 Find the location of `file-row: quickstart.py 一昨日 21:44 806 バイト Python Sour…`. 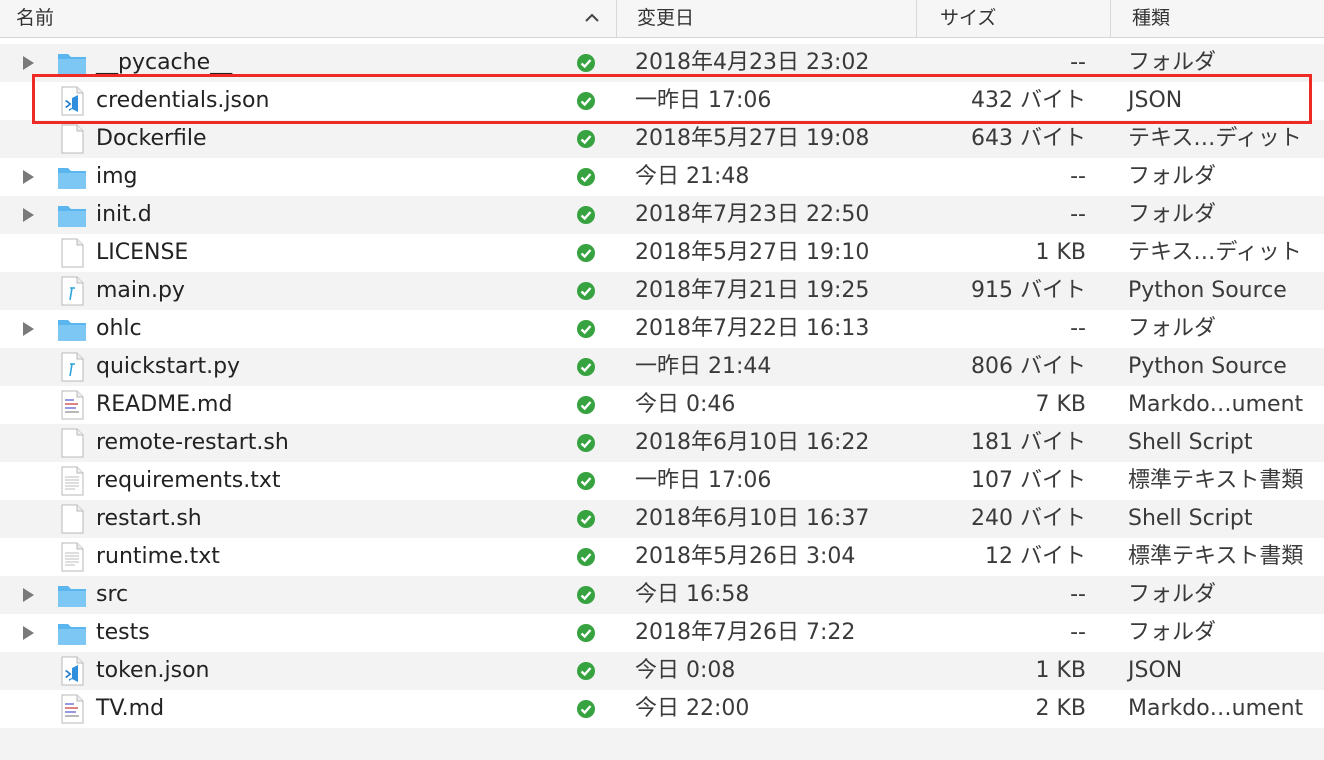

file-row: quickstart.py 一昨日 21:44 806 バイト Python Sour… is located at coordinates (662, 367).